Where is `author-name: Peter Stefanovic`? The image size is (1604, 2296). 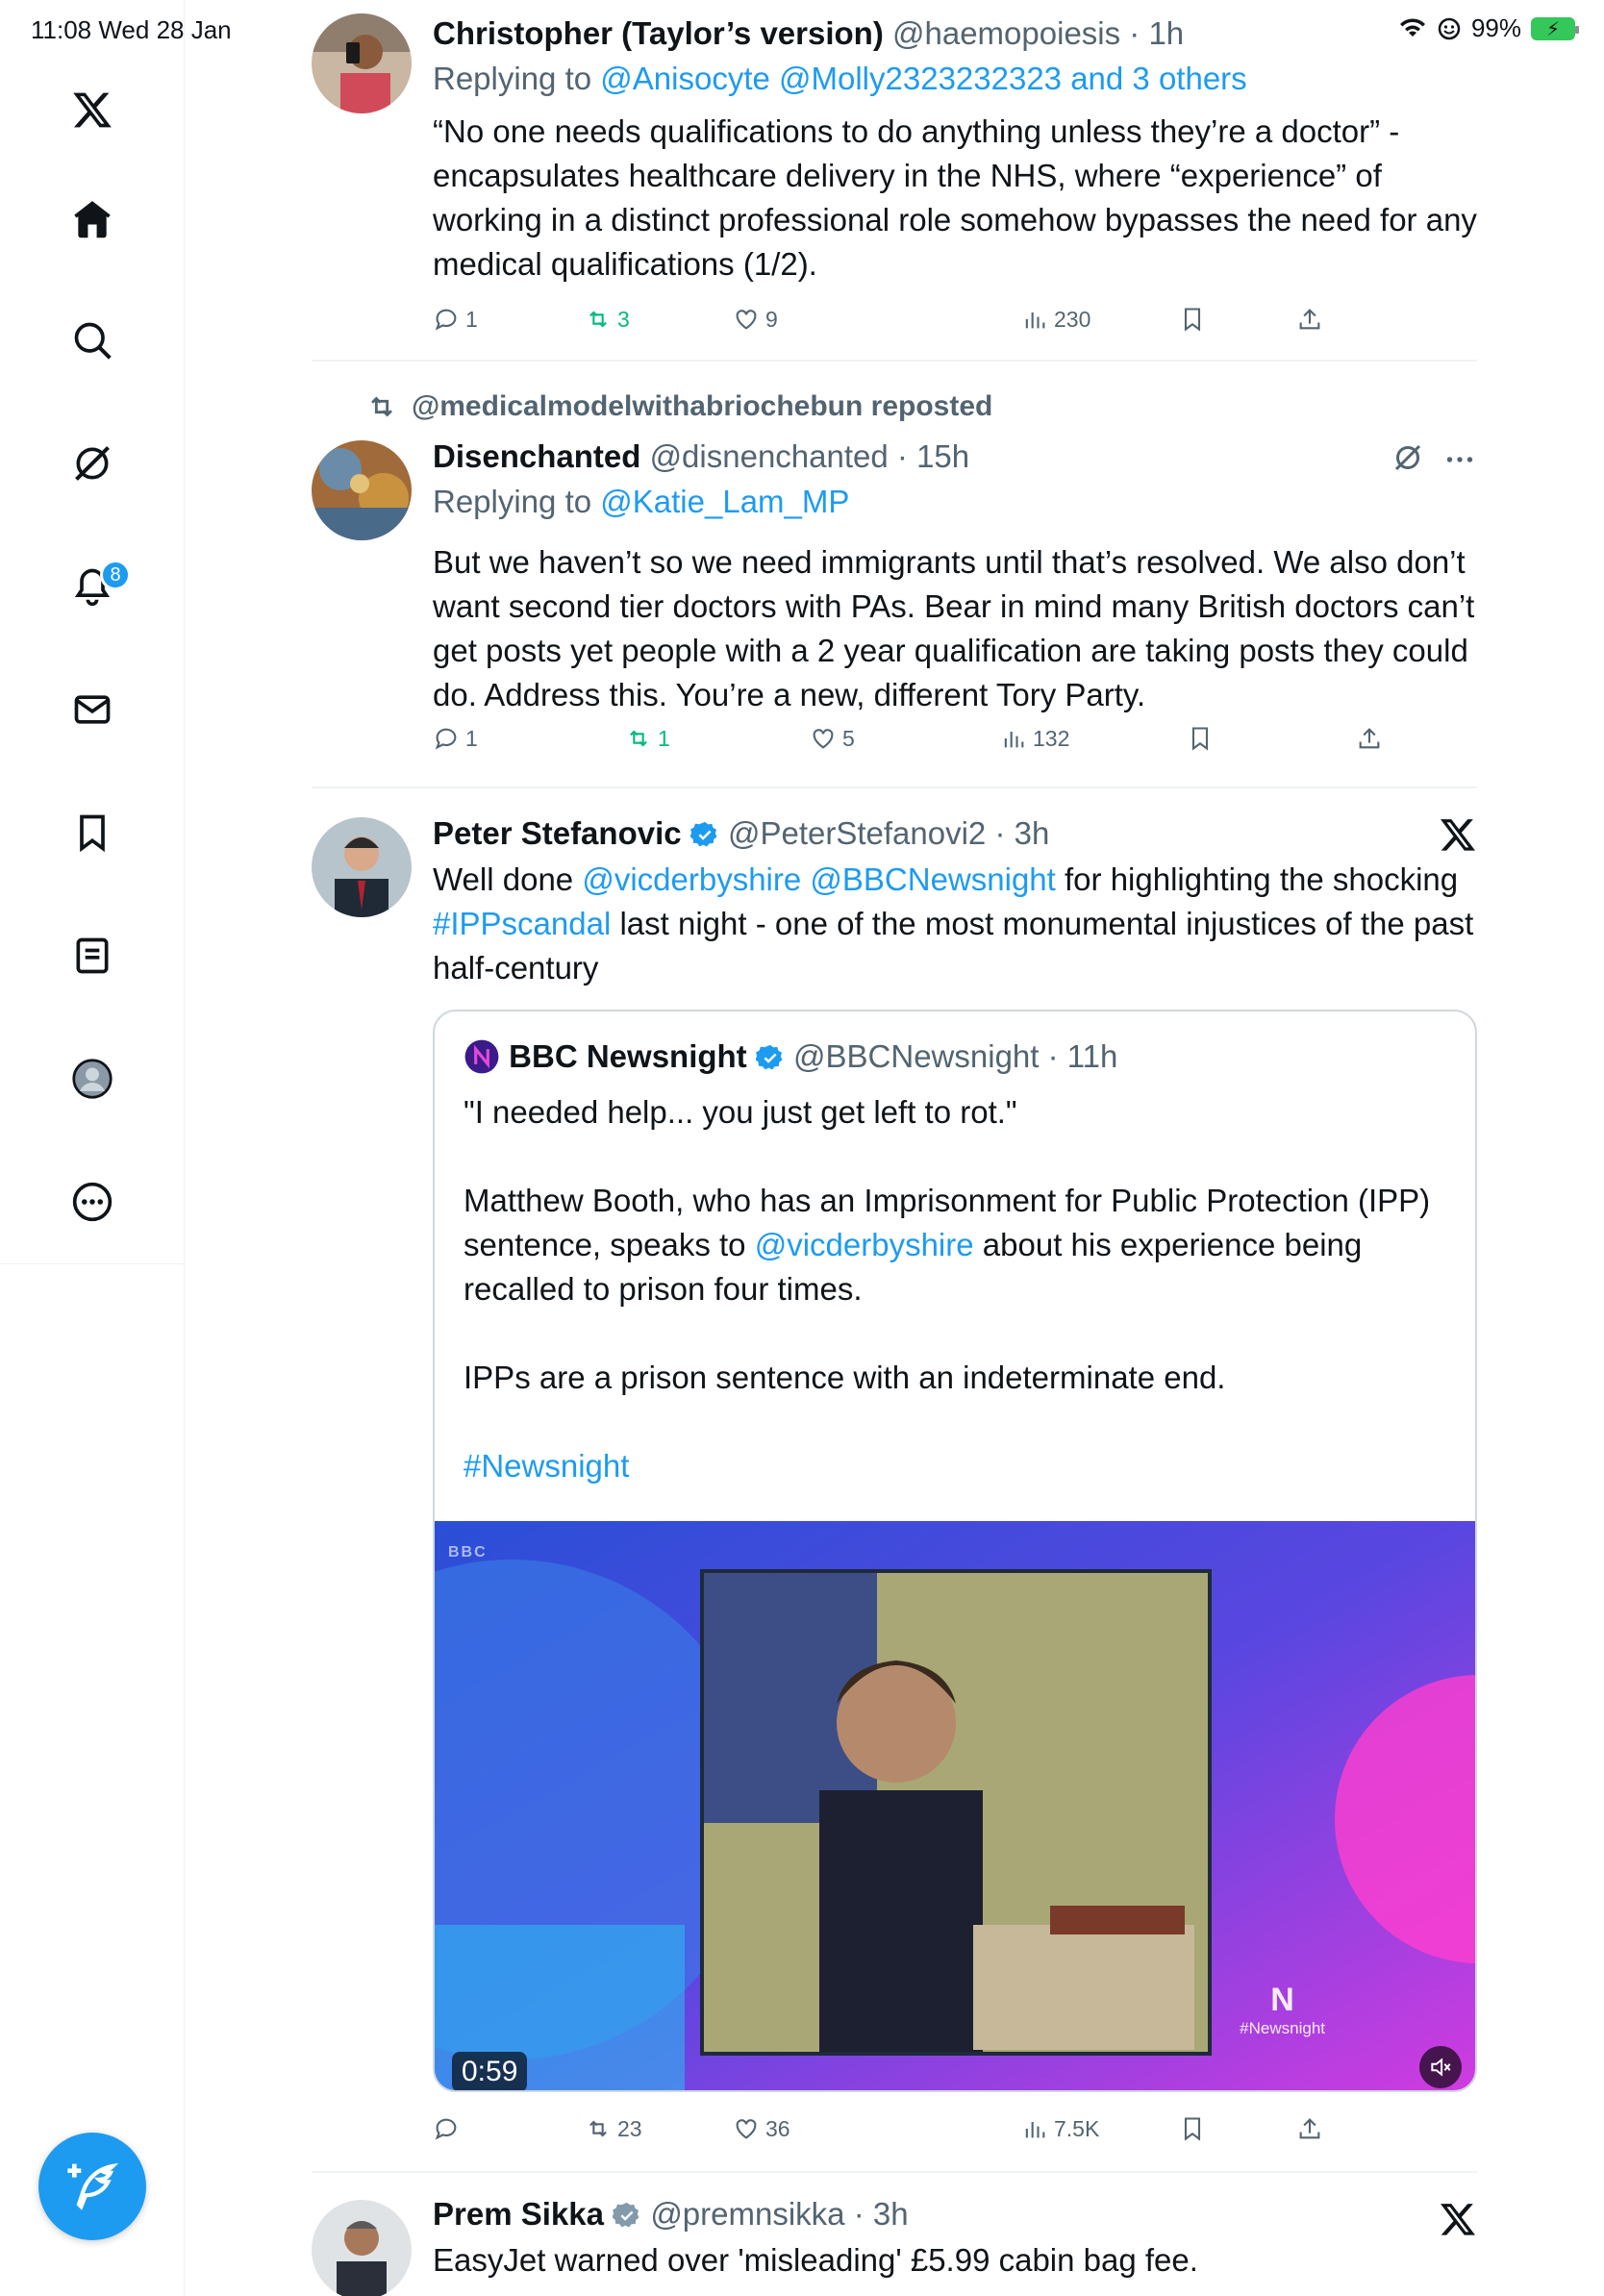 author-name: Peter Stefanovic is located at coordinates (557, 833).